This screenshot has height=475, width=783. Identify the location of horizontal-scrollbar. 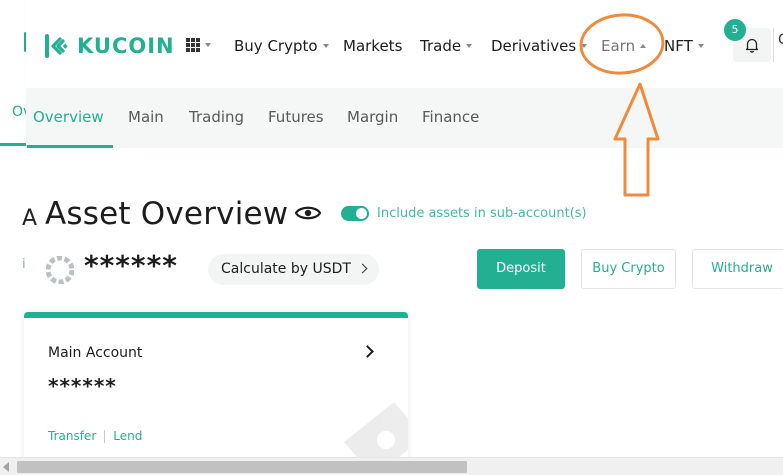
(391, 466).